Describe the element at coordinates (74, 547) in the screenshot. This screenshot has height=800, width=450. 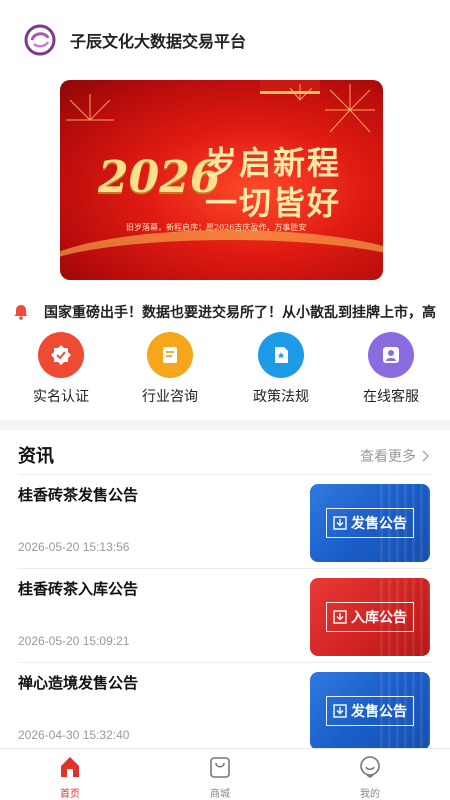
I see `news-item-date: 2026-05-20 15:13:56` at that location.